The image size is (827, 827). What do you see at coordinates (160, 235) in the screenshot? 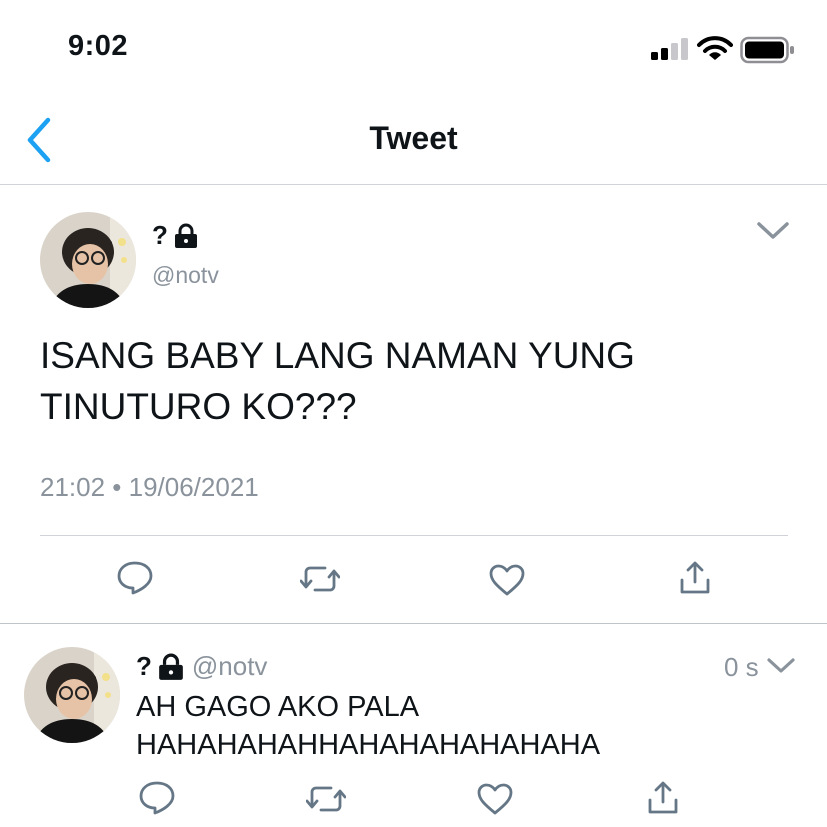
I see `display-name-text: ?` at bounding box center [160, 235].